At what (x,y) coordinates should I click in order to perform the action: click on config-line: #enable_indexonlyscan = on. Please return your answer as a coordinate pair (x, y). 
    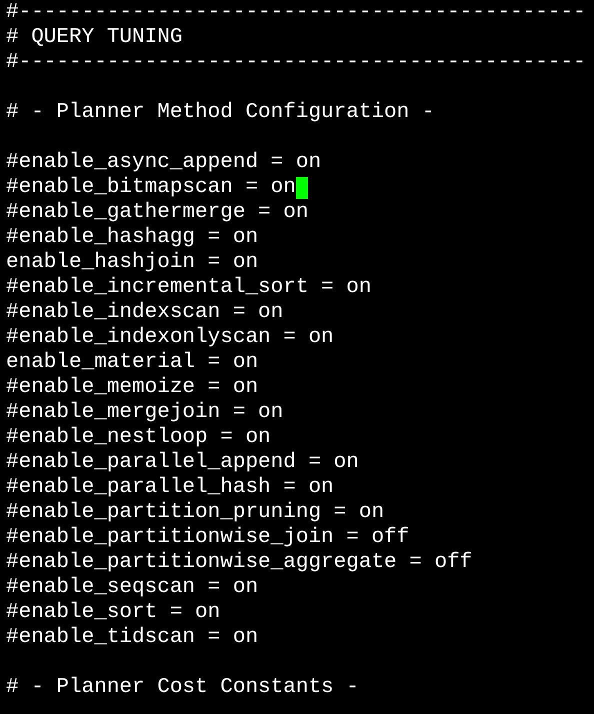
    Looking at the image, I should click on (170, 337).